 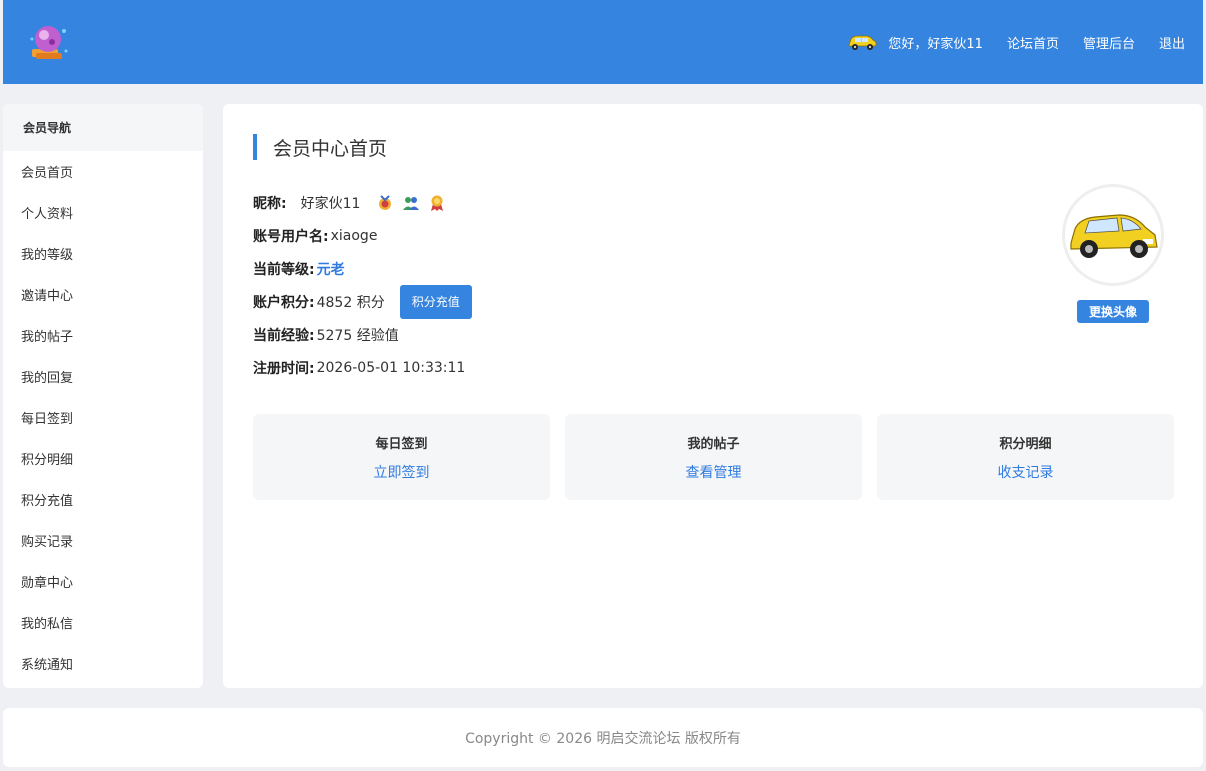 I want to click on exp-row: 当前经验: 5275 经验值, so click(x=362, y=334).